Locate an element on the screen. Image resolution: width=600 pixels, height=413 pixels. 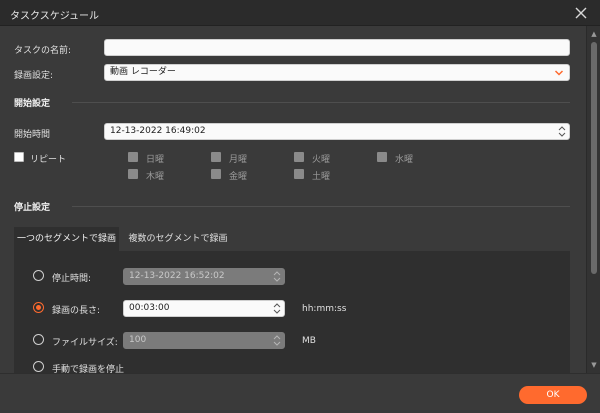
title-bar: タスクスケジュール is located at coordinates (300, 13).